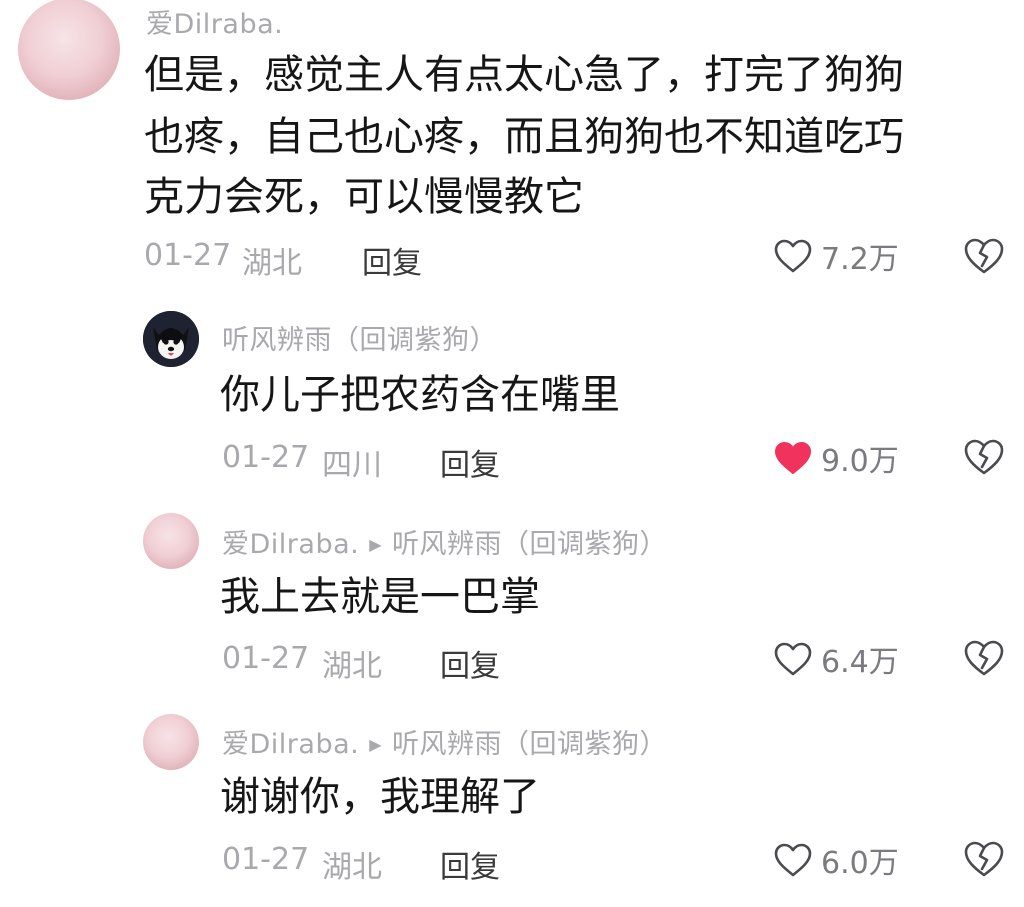  I want to click on comment-text-line: 也疼，自己也心疼，而且狗狗也不知道吃巧, so click(524, 137).